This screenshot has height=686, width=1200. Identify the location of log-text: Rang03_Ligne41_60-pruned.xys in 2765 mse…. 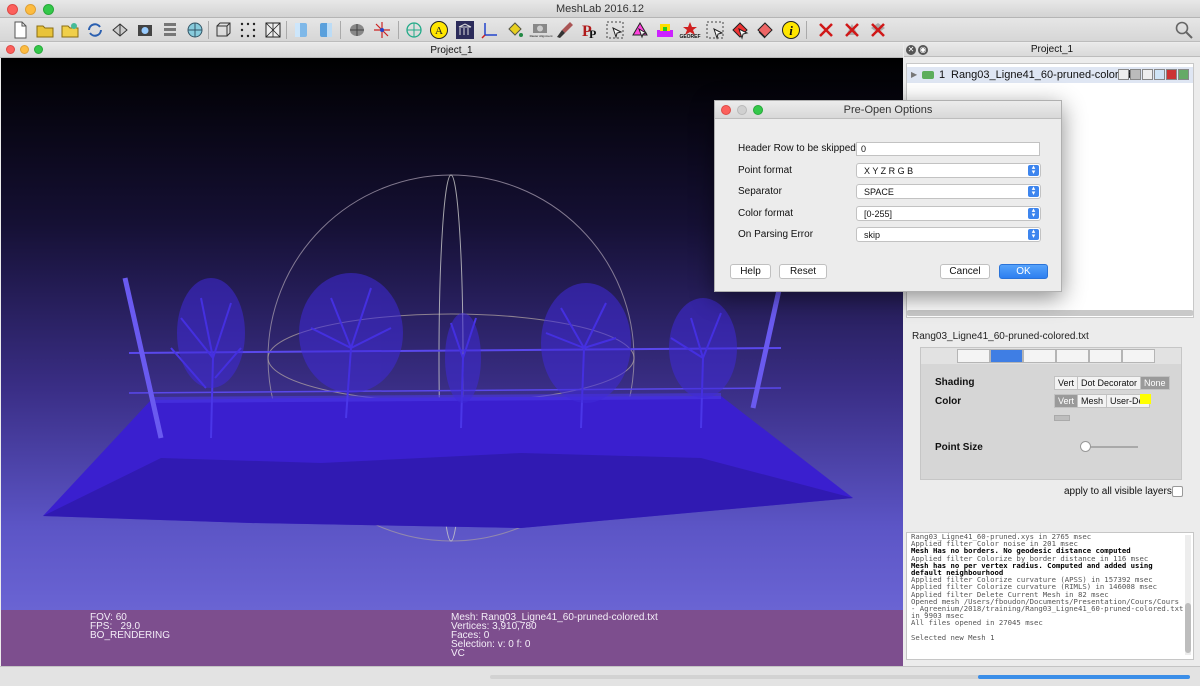
(1047, 587).